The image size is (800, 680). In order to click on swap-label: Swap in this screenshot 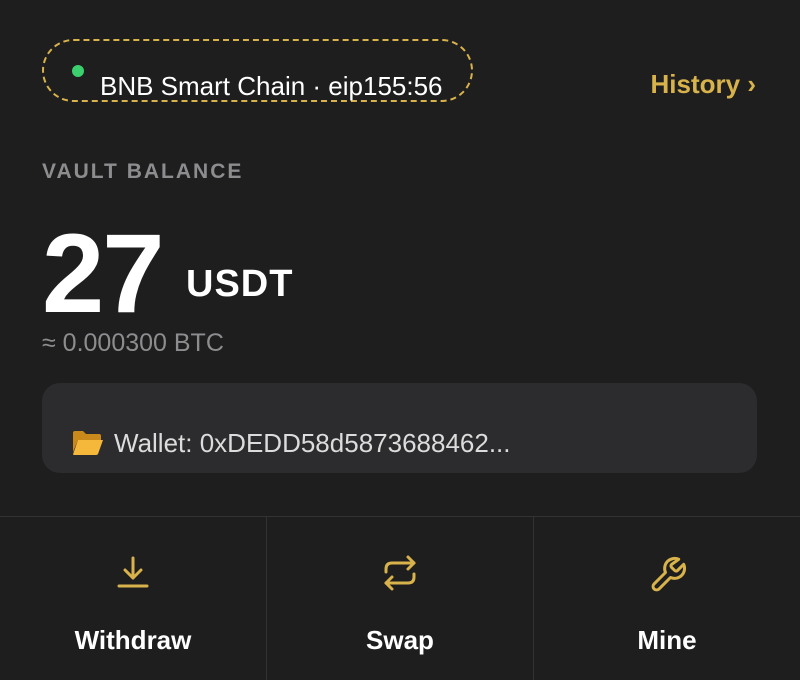, I will do `click(400, 640)`.